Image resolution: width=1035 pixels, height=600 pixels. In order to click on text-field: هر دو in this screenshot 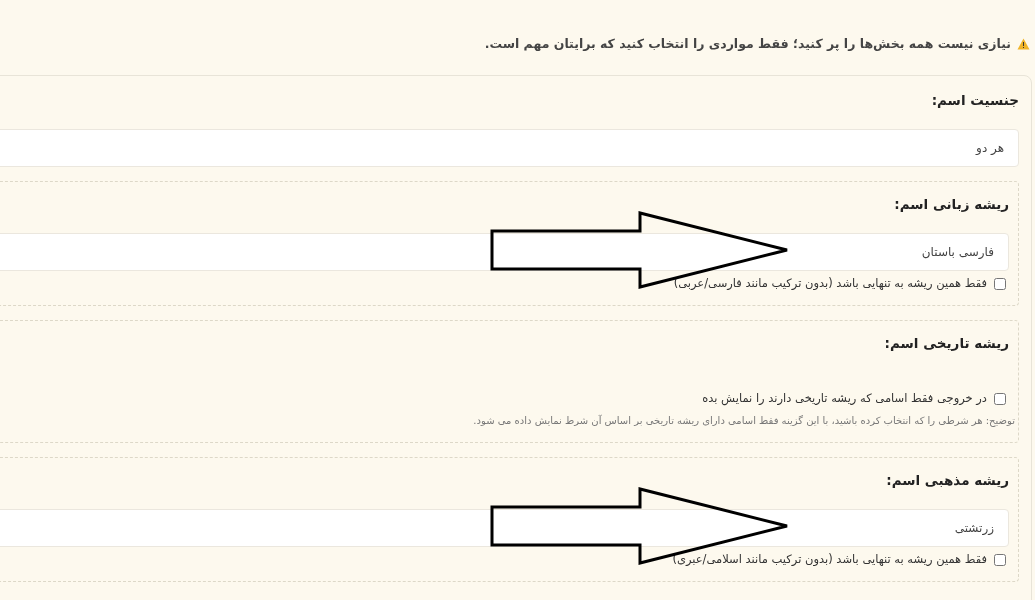, I will do `click(509, 148)`.